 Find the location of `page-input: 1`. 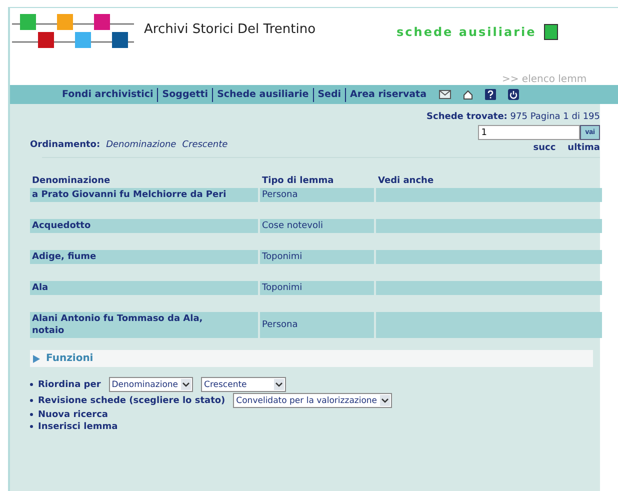

page-input: 1 is located at coordinates (529, 132).